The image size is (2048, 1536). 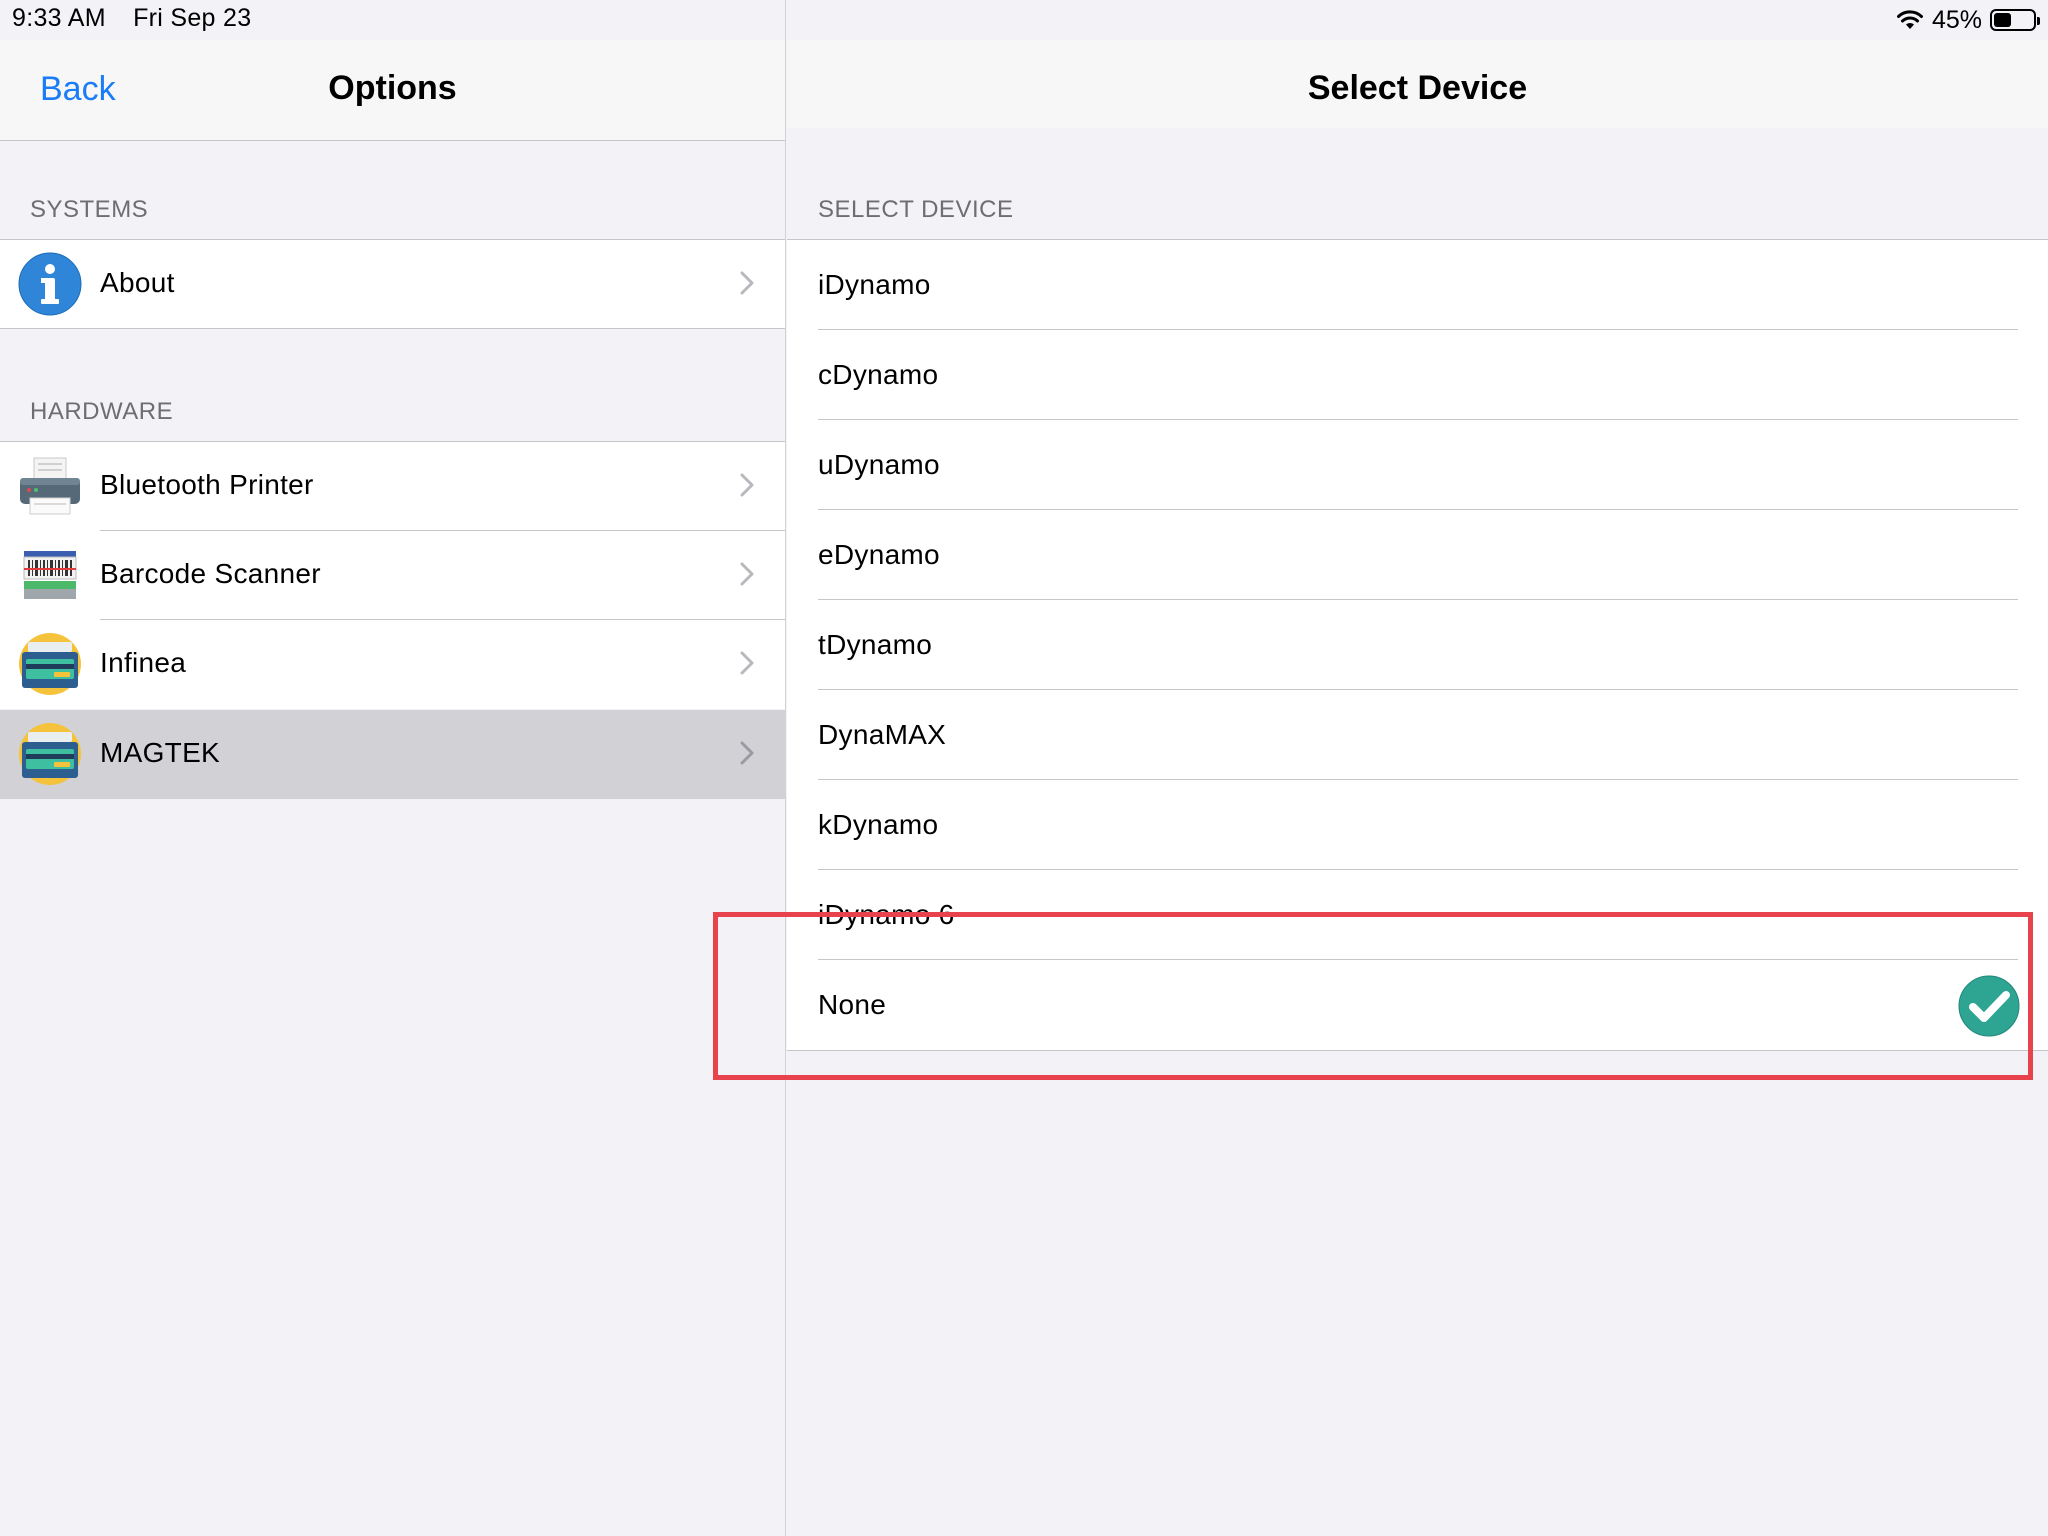 What do you see at coordinates (1989, 1008) in the screenshot?
I see `checkmark-icon` at bounding box center [1989, 1008].